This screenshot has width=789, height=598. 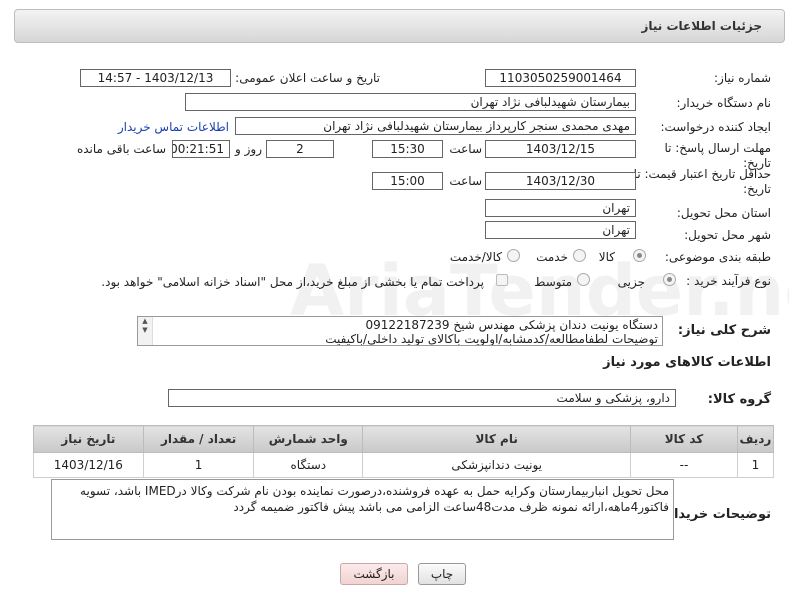 What do you see at coordinates (121, 149) in the screenshot?
I see `remaining-label: ساعت باقی مانده` at bounding box center [121, 149].